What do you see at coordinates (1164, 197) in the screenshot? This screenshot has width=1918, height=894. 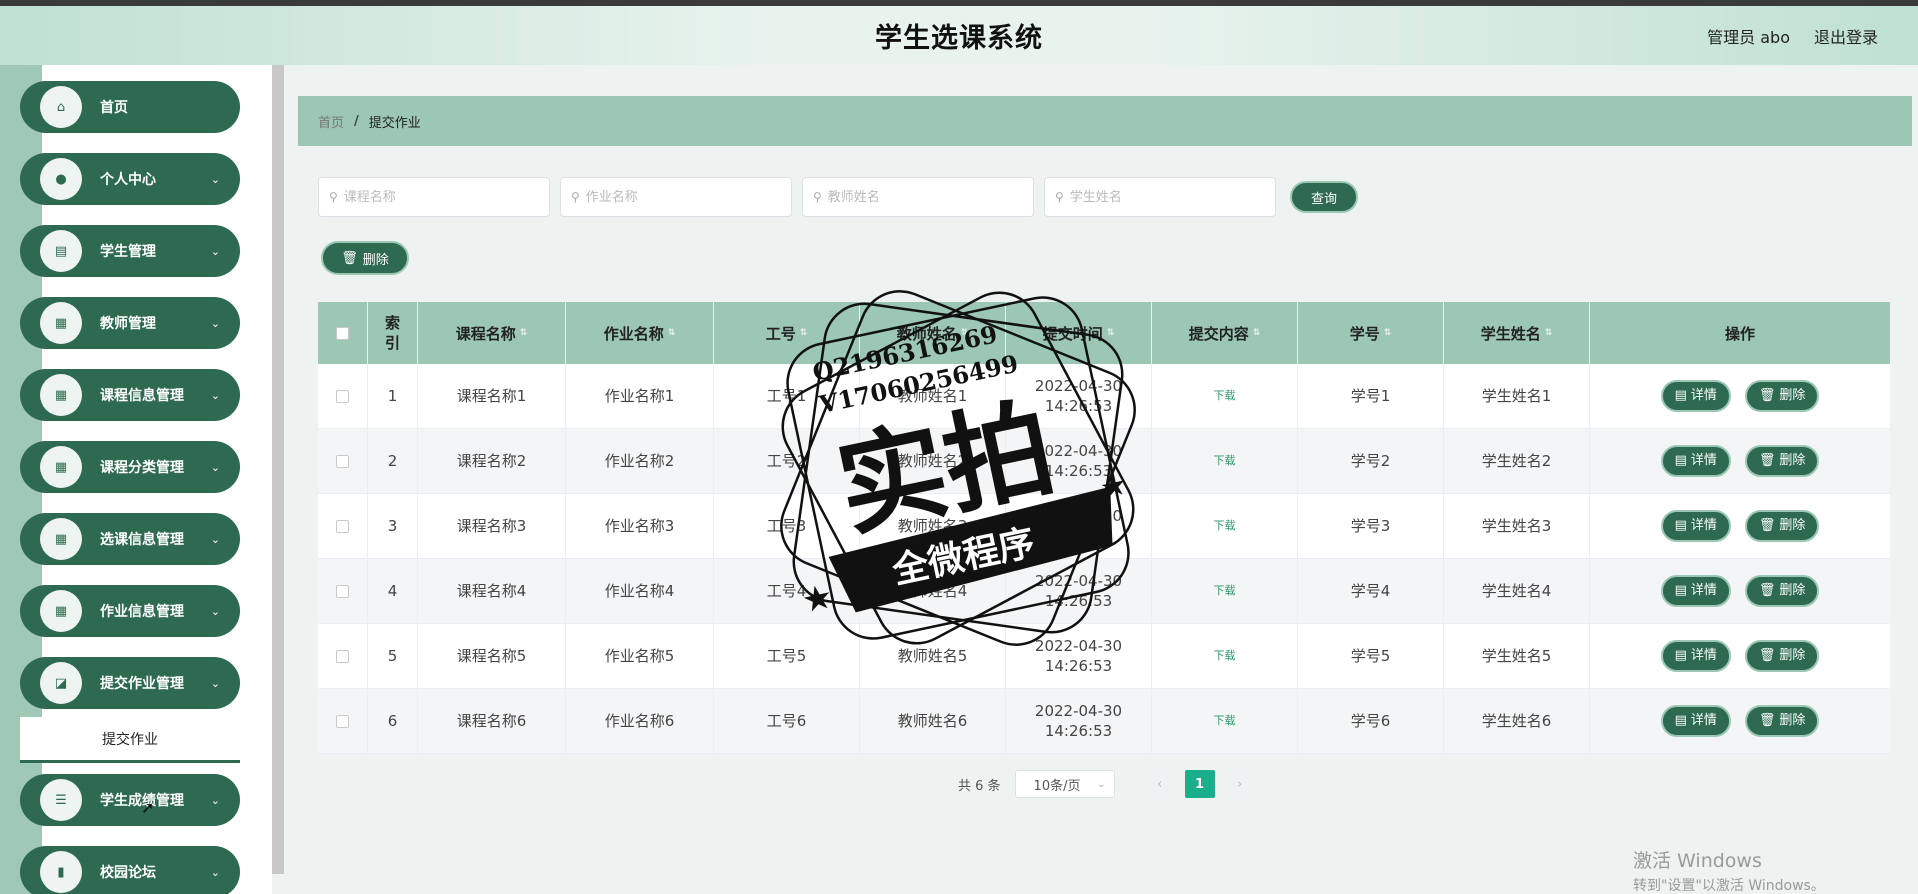 I see `student-search-input` at bounding box center [1164, 197].